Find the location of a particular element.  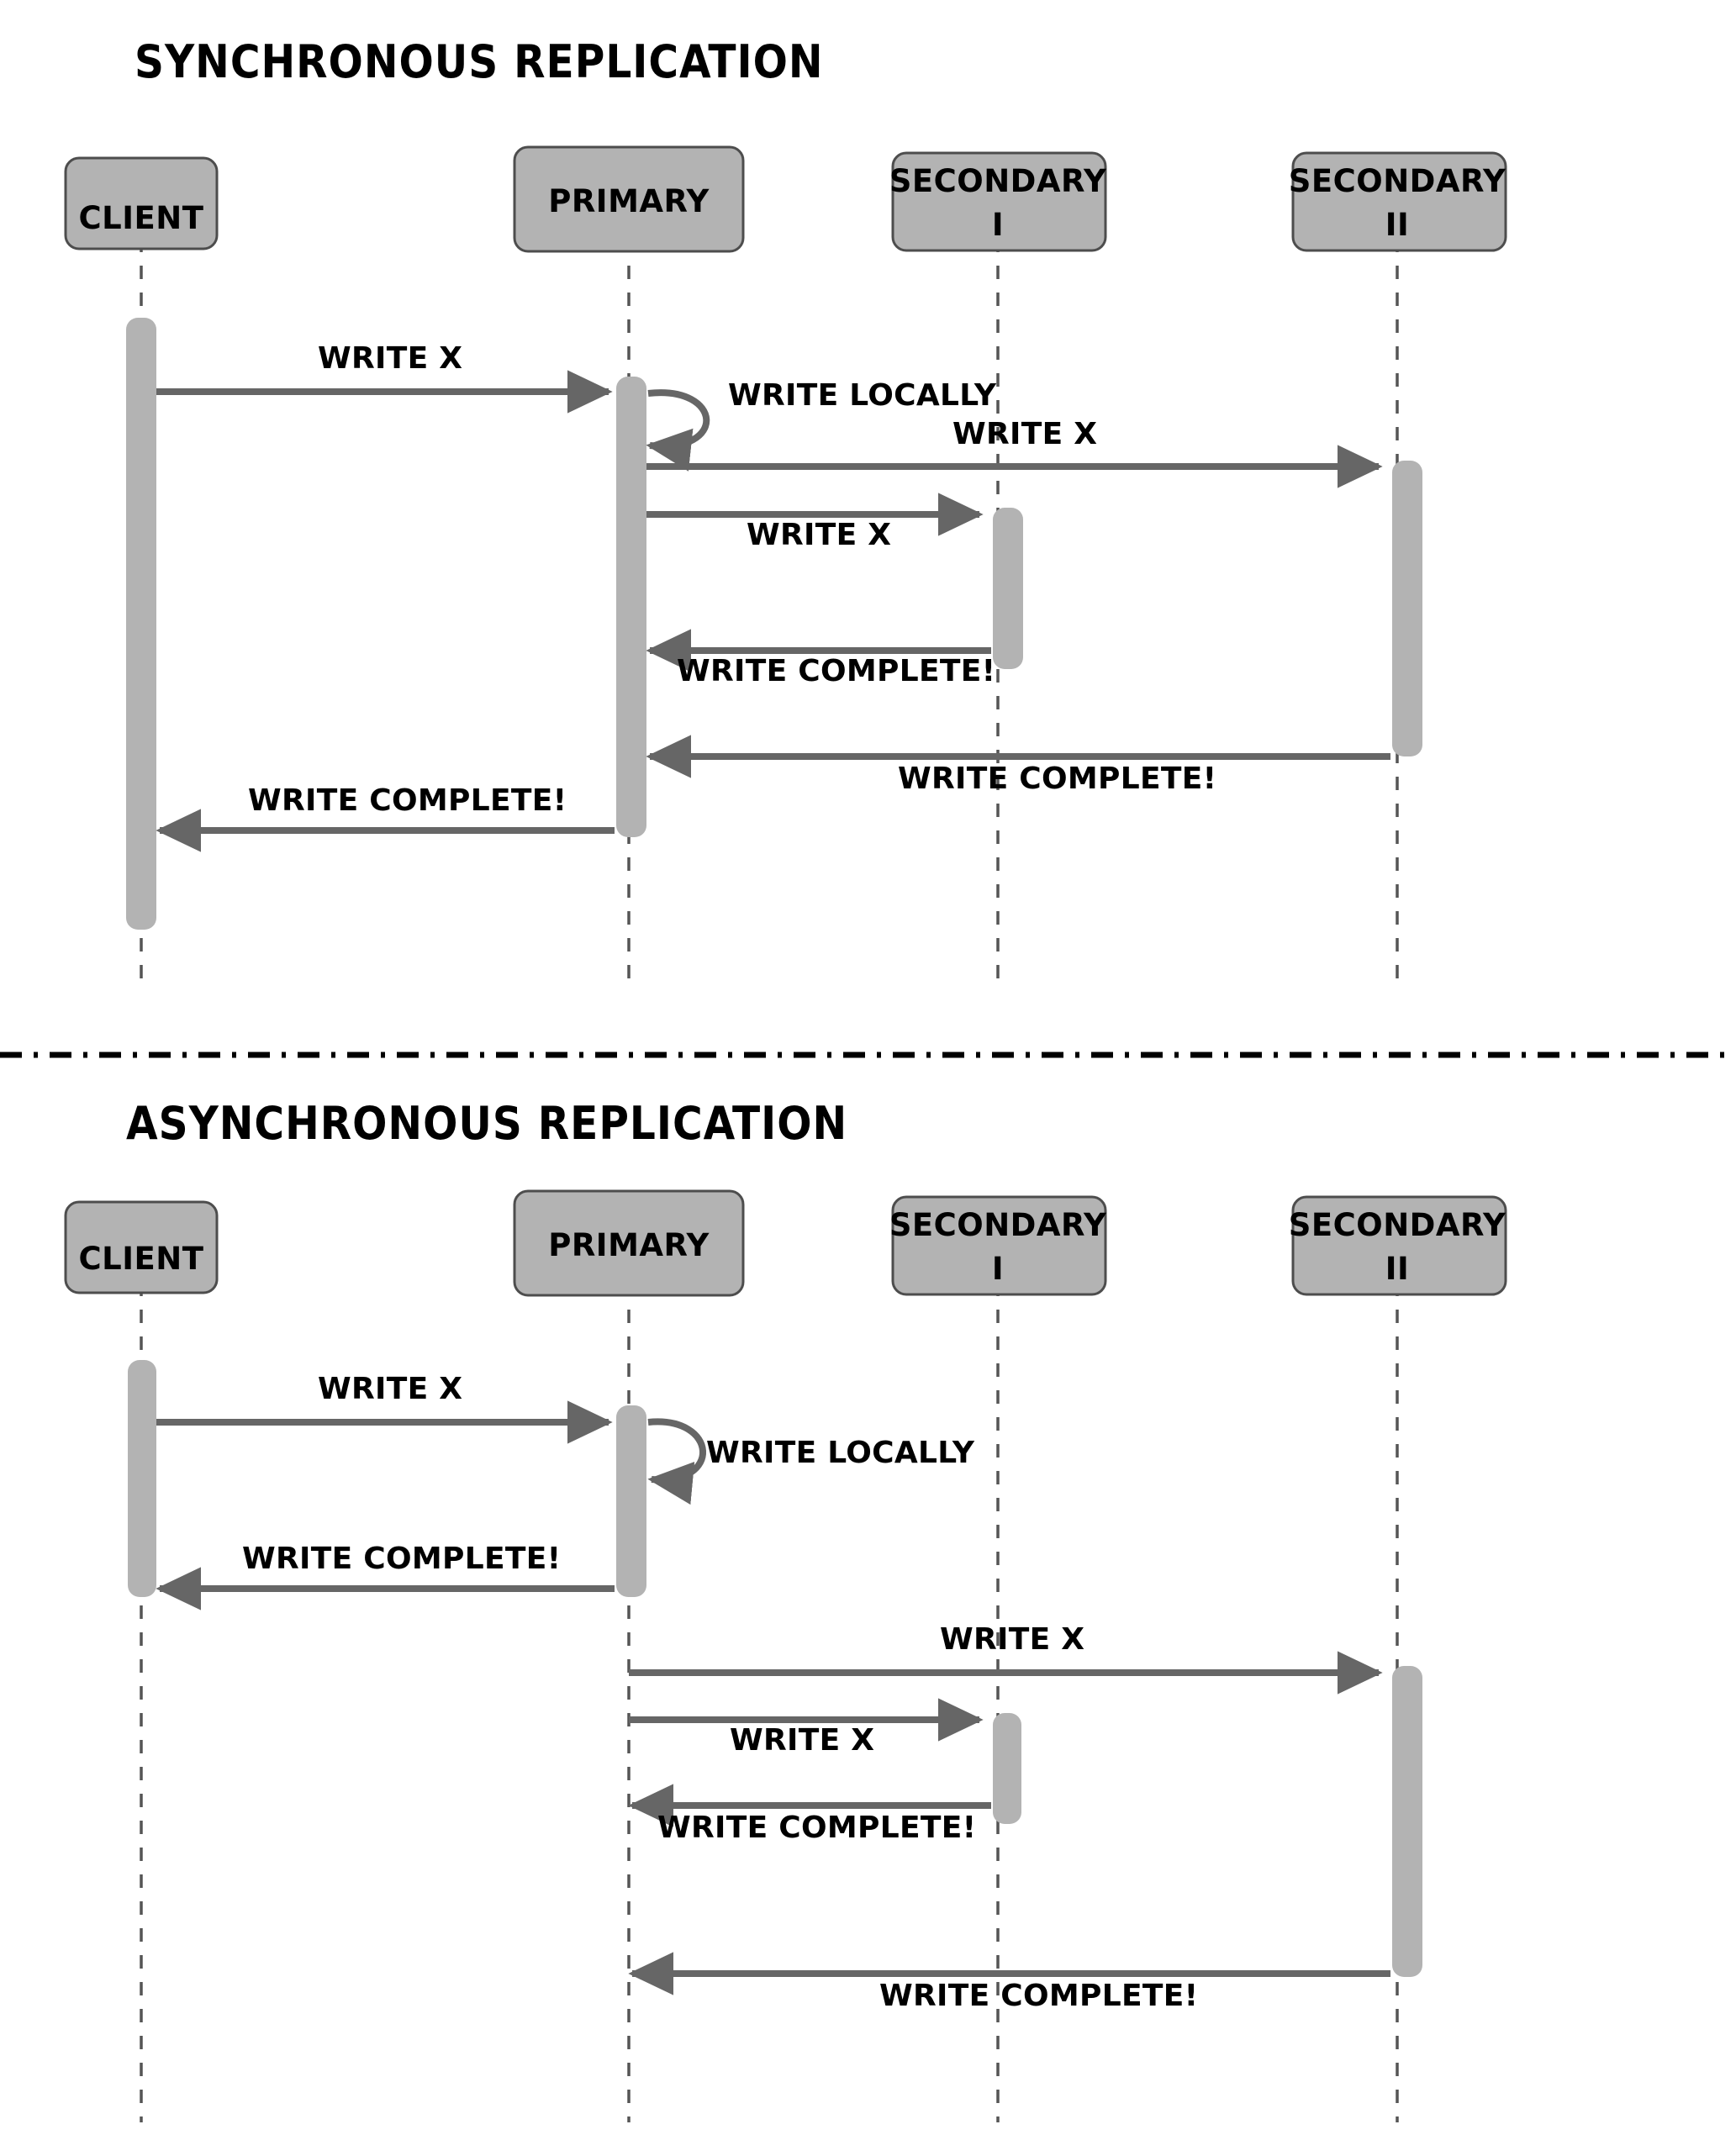

message-label-write-complete-3: WRITE COMPLETE! is located at coordinates (407, 800).